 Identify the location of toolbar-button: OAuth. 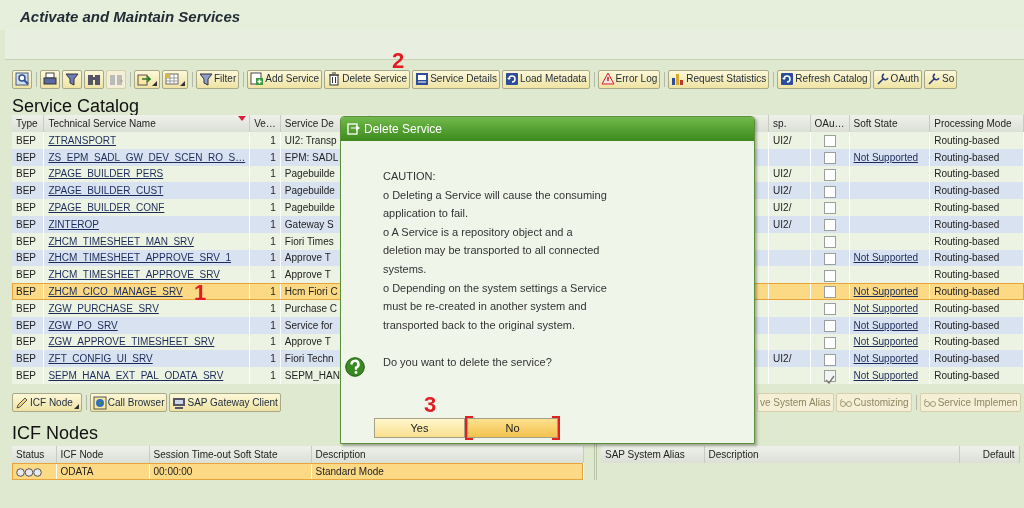
(897, 79).